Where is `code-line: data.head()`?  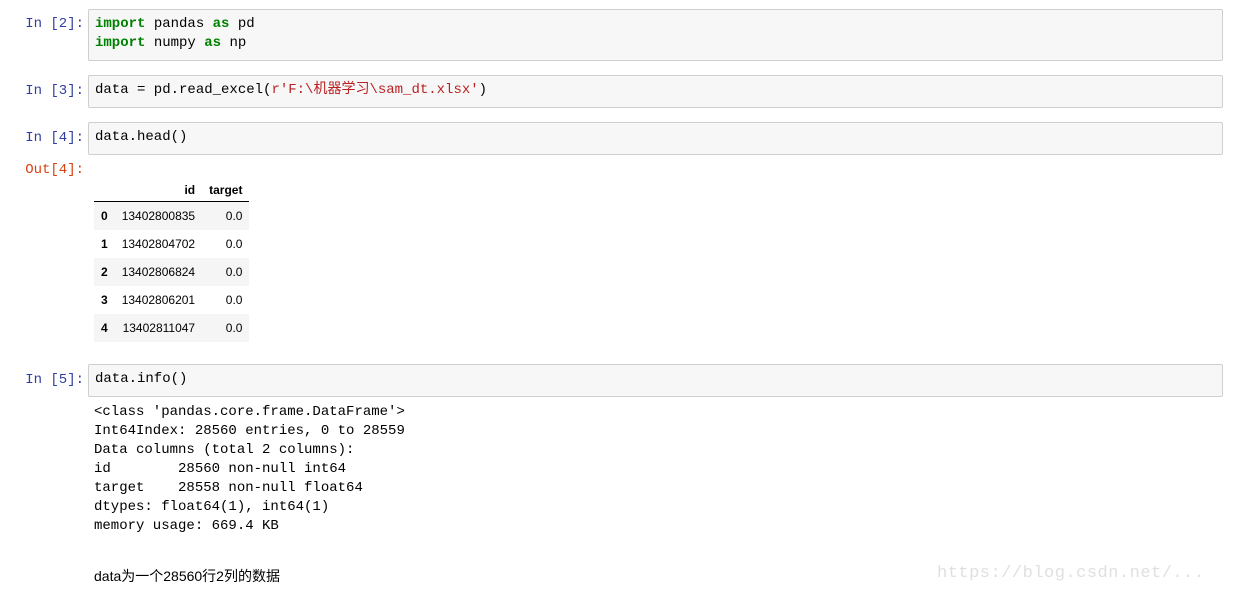
code-line: data.head() is located at coordinates (655, 137).